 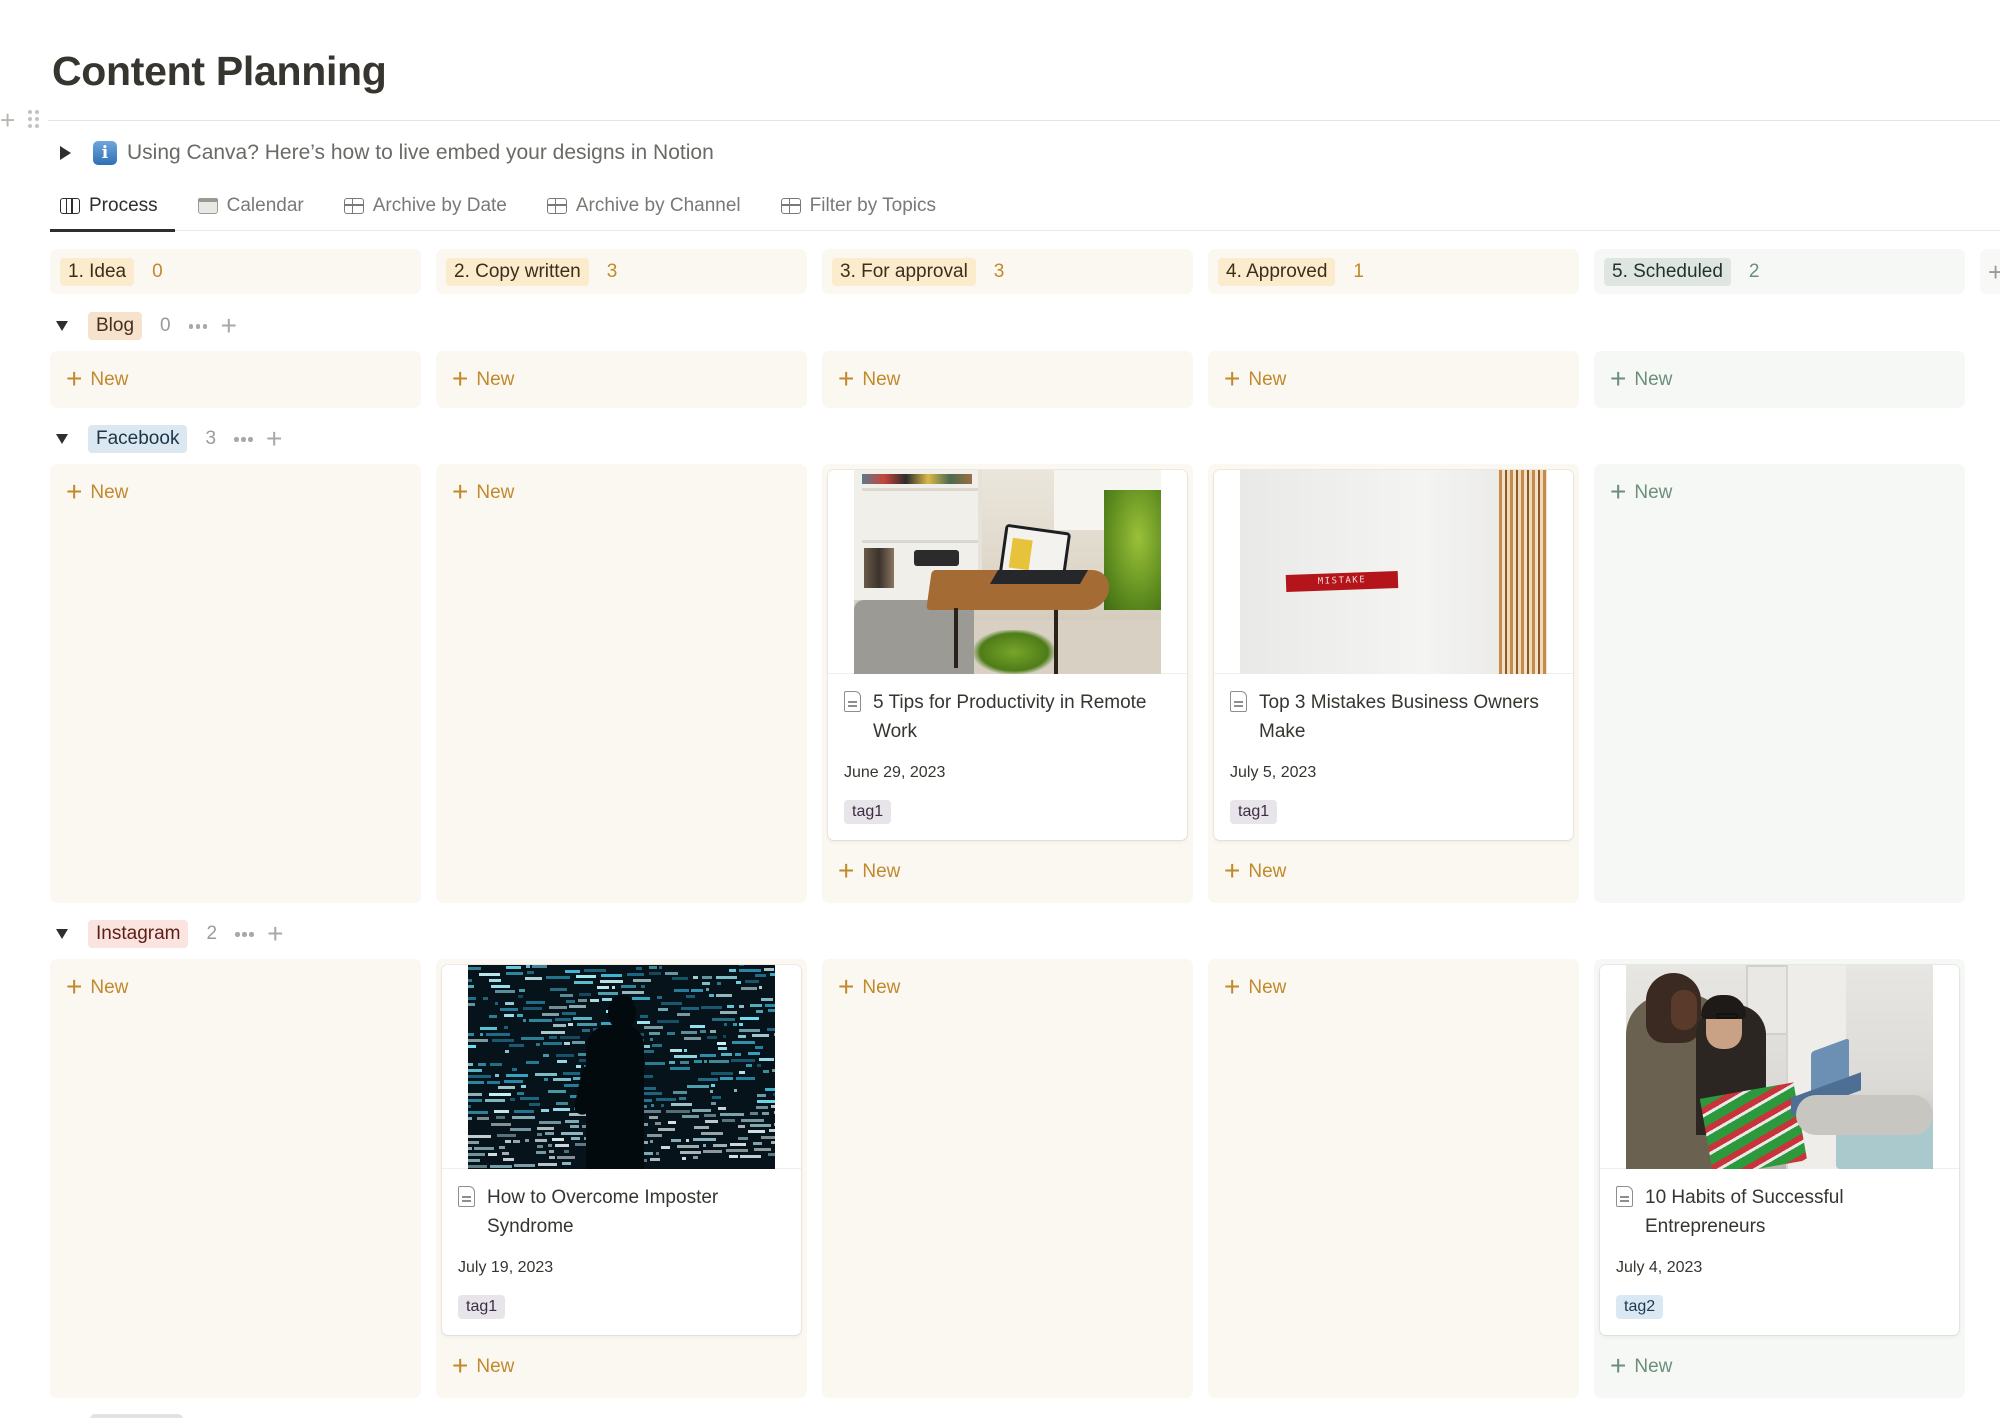 I want to click on active-tab-indicator, so click(x=112, y=230).